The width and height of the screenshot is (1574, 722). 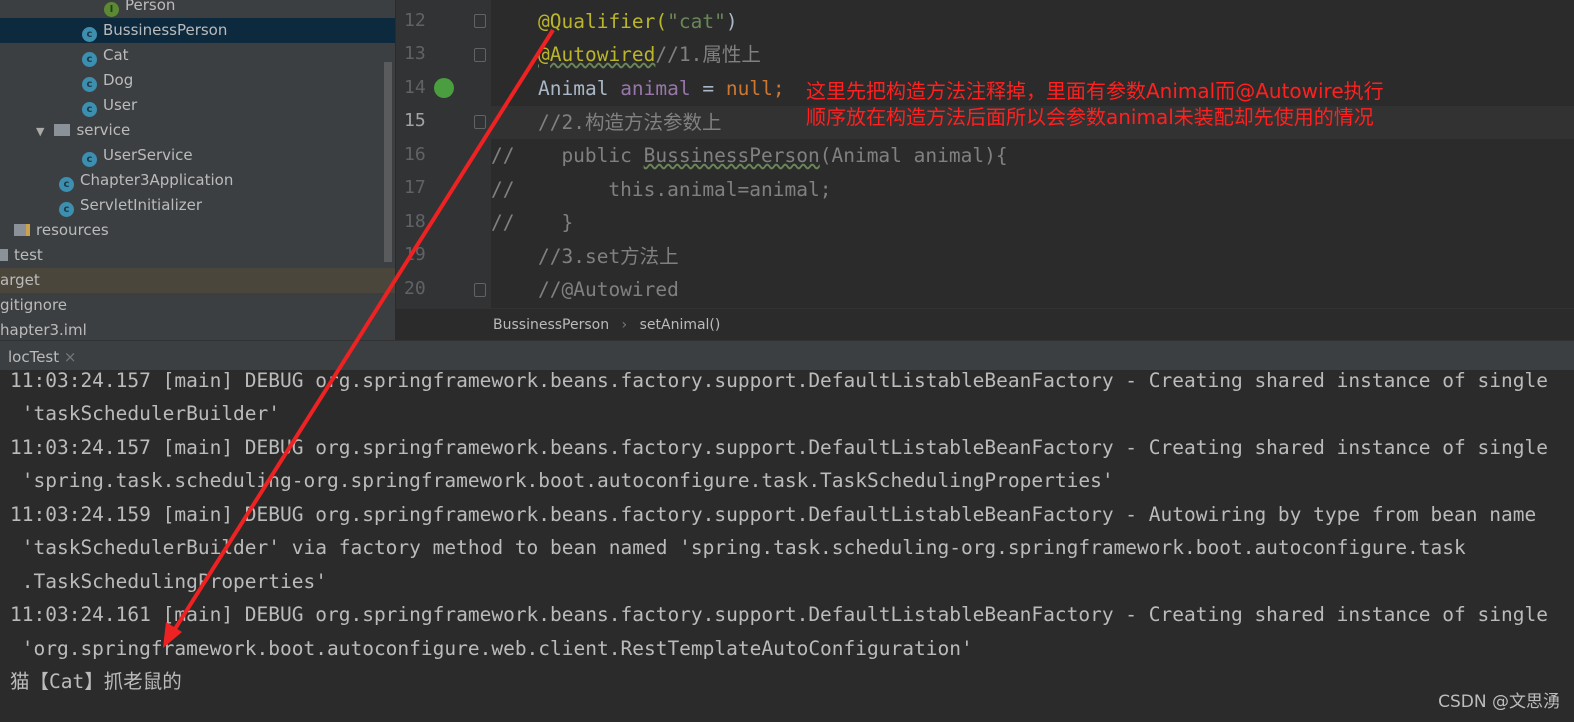 I want to click on code-line-18: // }, so click(x=532, y=222).